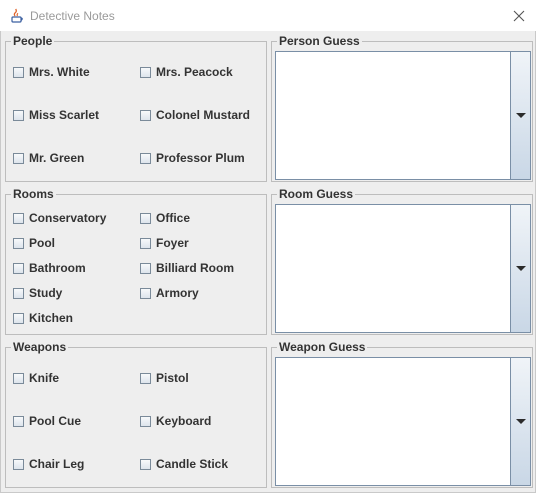 The height and width of the screenshot is (493, 536). What do you see at coordinates (268, 15) in the screenshot?
I see `title-bar: Detective Notes` at bounding box center [268, 15].